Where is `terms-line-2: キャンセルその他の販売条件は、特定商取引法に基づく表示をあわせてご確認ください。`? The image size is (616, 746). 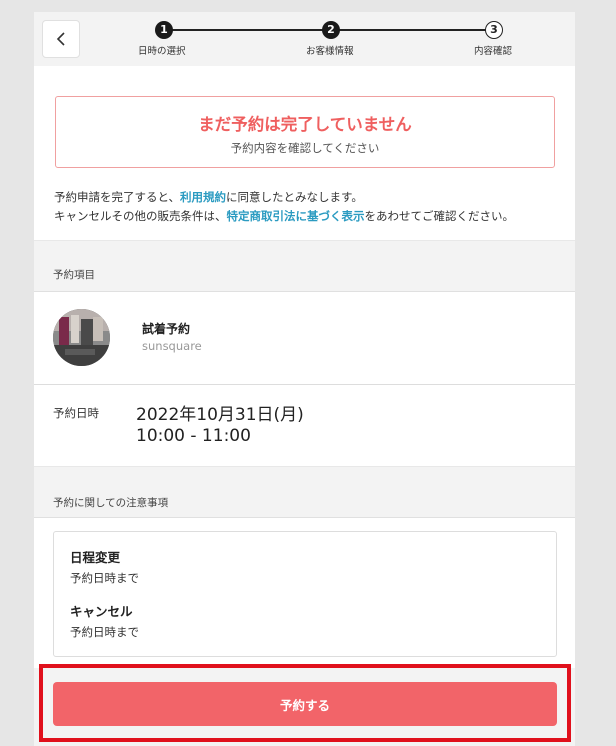 terms-line-2: キャンセルその他の販売条件は、特定商取引法に基づく表示をあわせてご確認ください。 is located at coordinates (309, 216).